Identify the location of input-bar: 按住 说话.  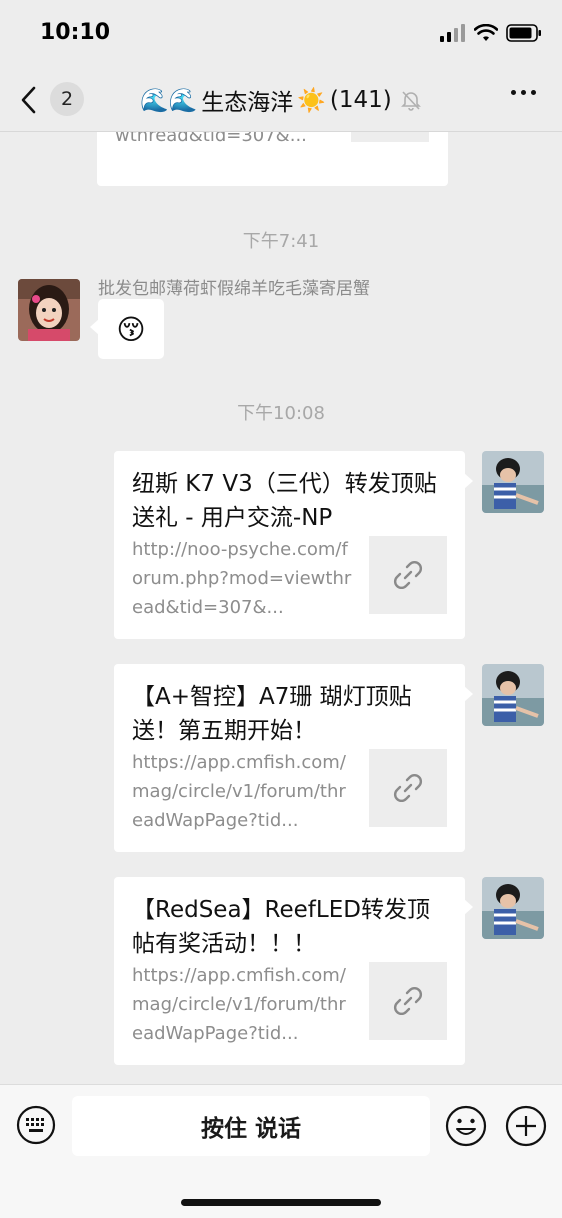
(281, 1151).